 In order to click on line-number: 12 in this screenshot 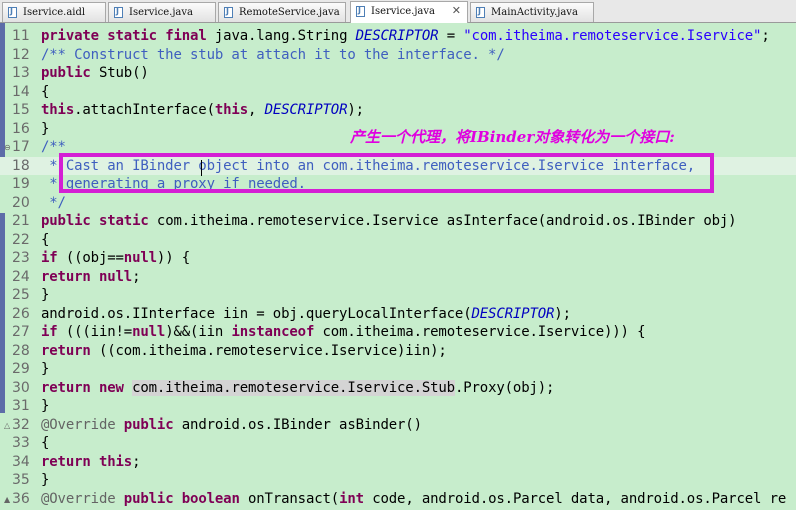, I will do `click(21, 54)`.